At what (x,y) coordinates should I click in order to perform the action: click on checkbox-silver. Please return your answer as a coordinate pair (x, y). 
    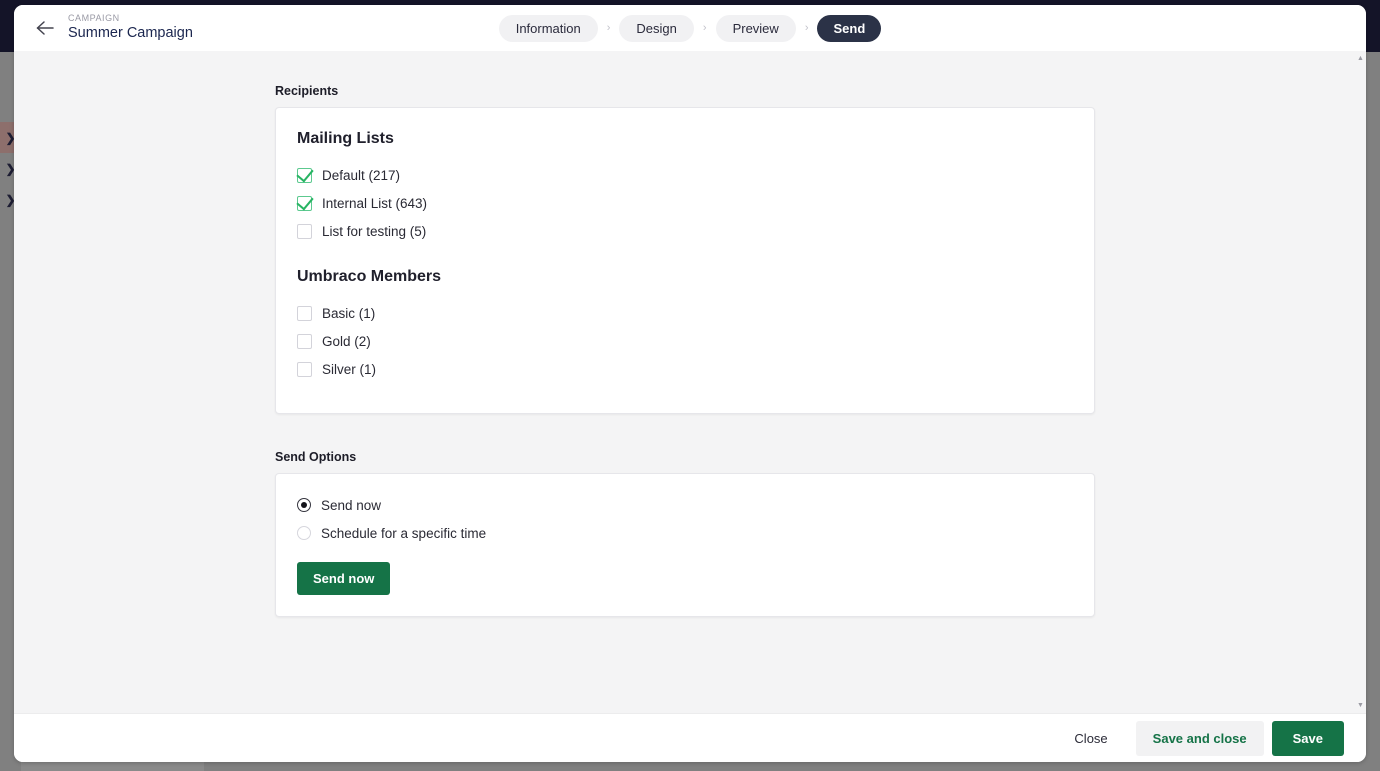
    Looking at the image, I should click on (304, 369).